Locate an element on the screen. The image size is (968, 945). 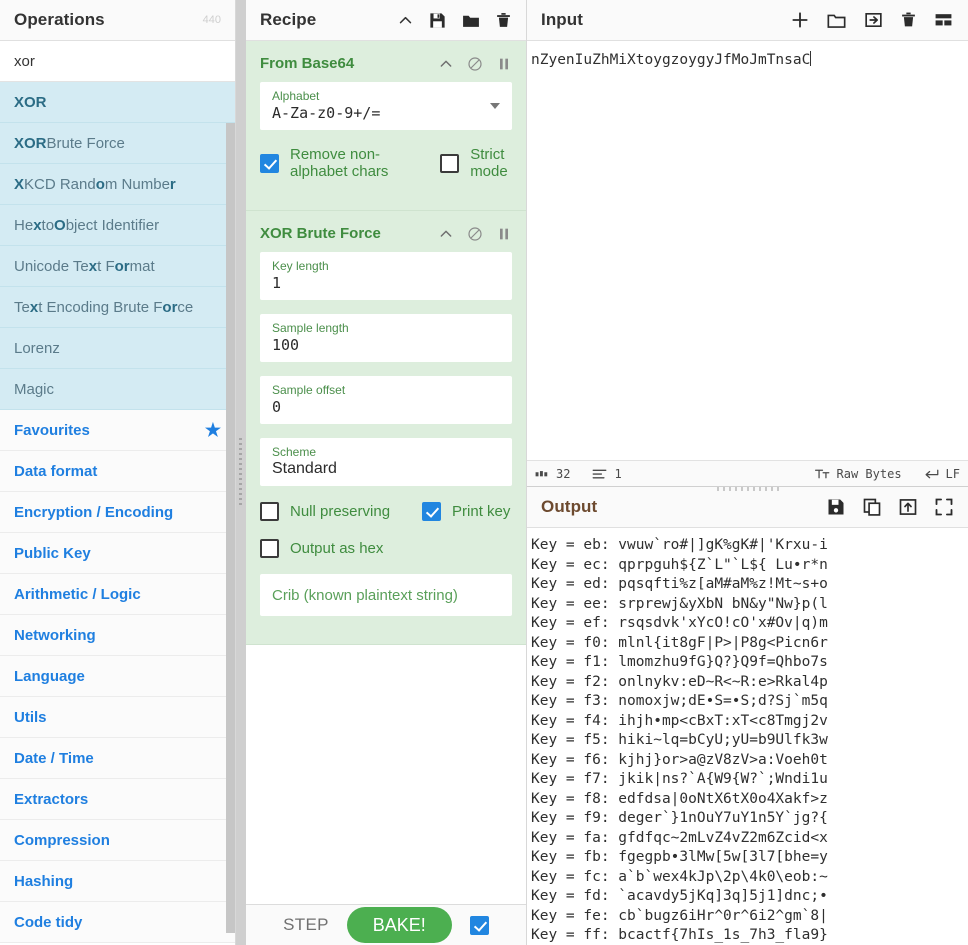
input-title-bar: Input is located at coordinates (747, 20).